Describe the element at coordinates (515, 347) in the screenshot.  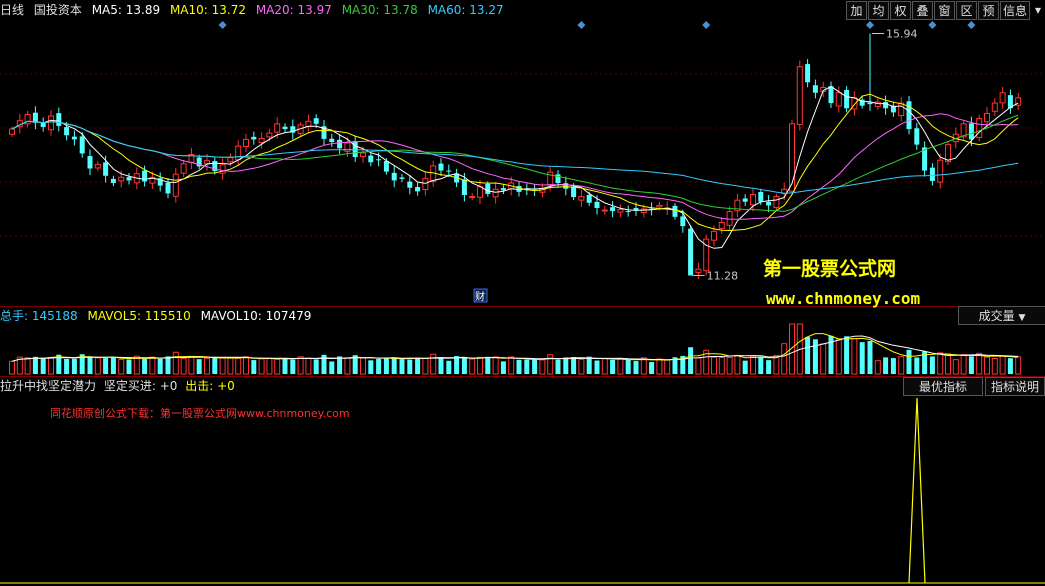
I see `mavol5-line` at that location.